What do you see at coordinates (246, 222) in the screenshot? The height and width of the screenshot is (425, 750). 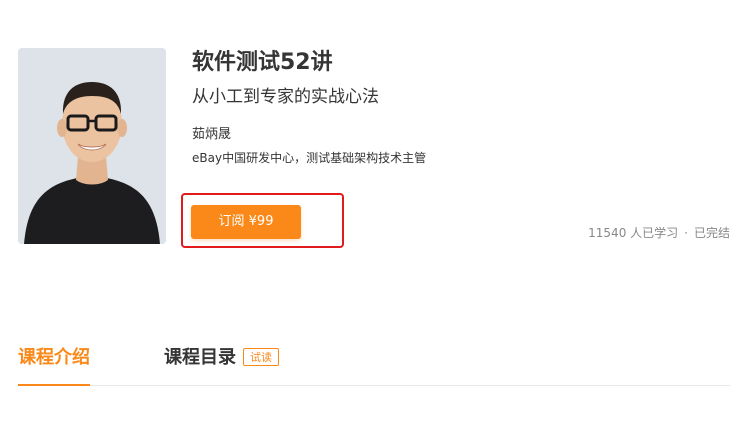 I see `subscribe-button: 订阅 ¥99` at bounding box center [246, 222].